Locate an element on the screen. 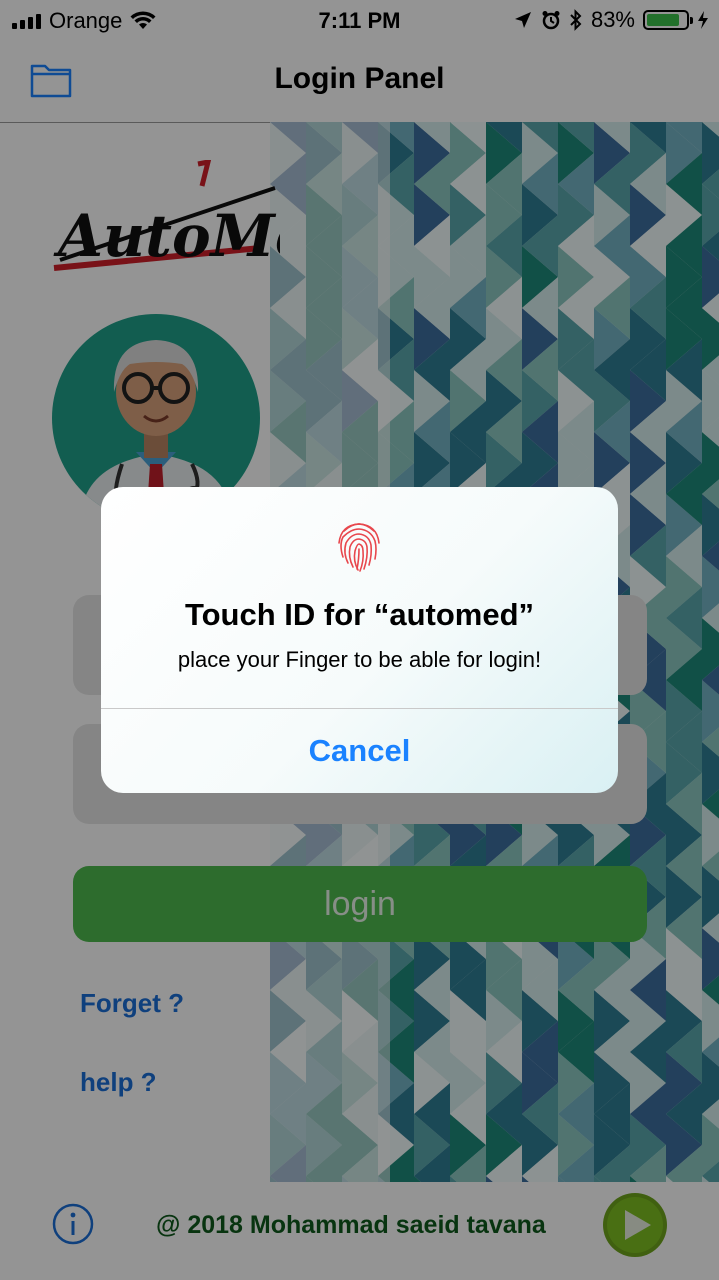 The image size is (719, 1280). fingerprint-icon is located at coordinates (359, 547).